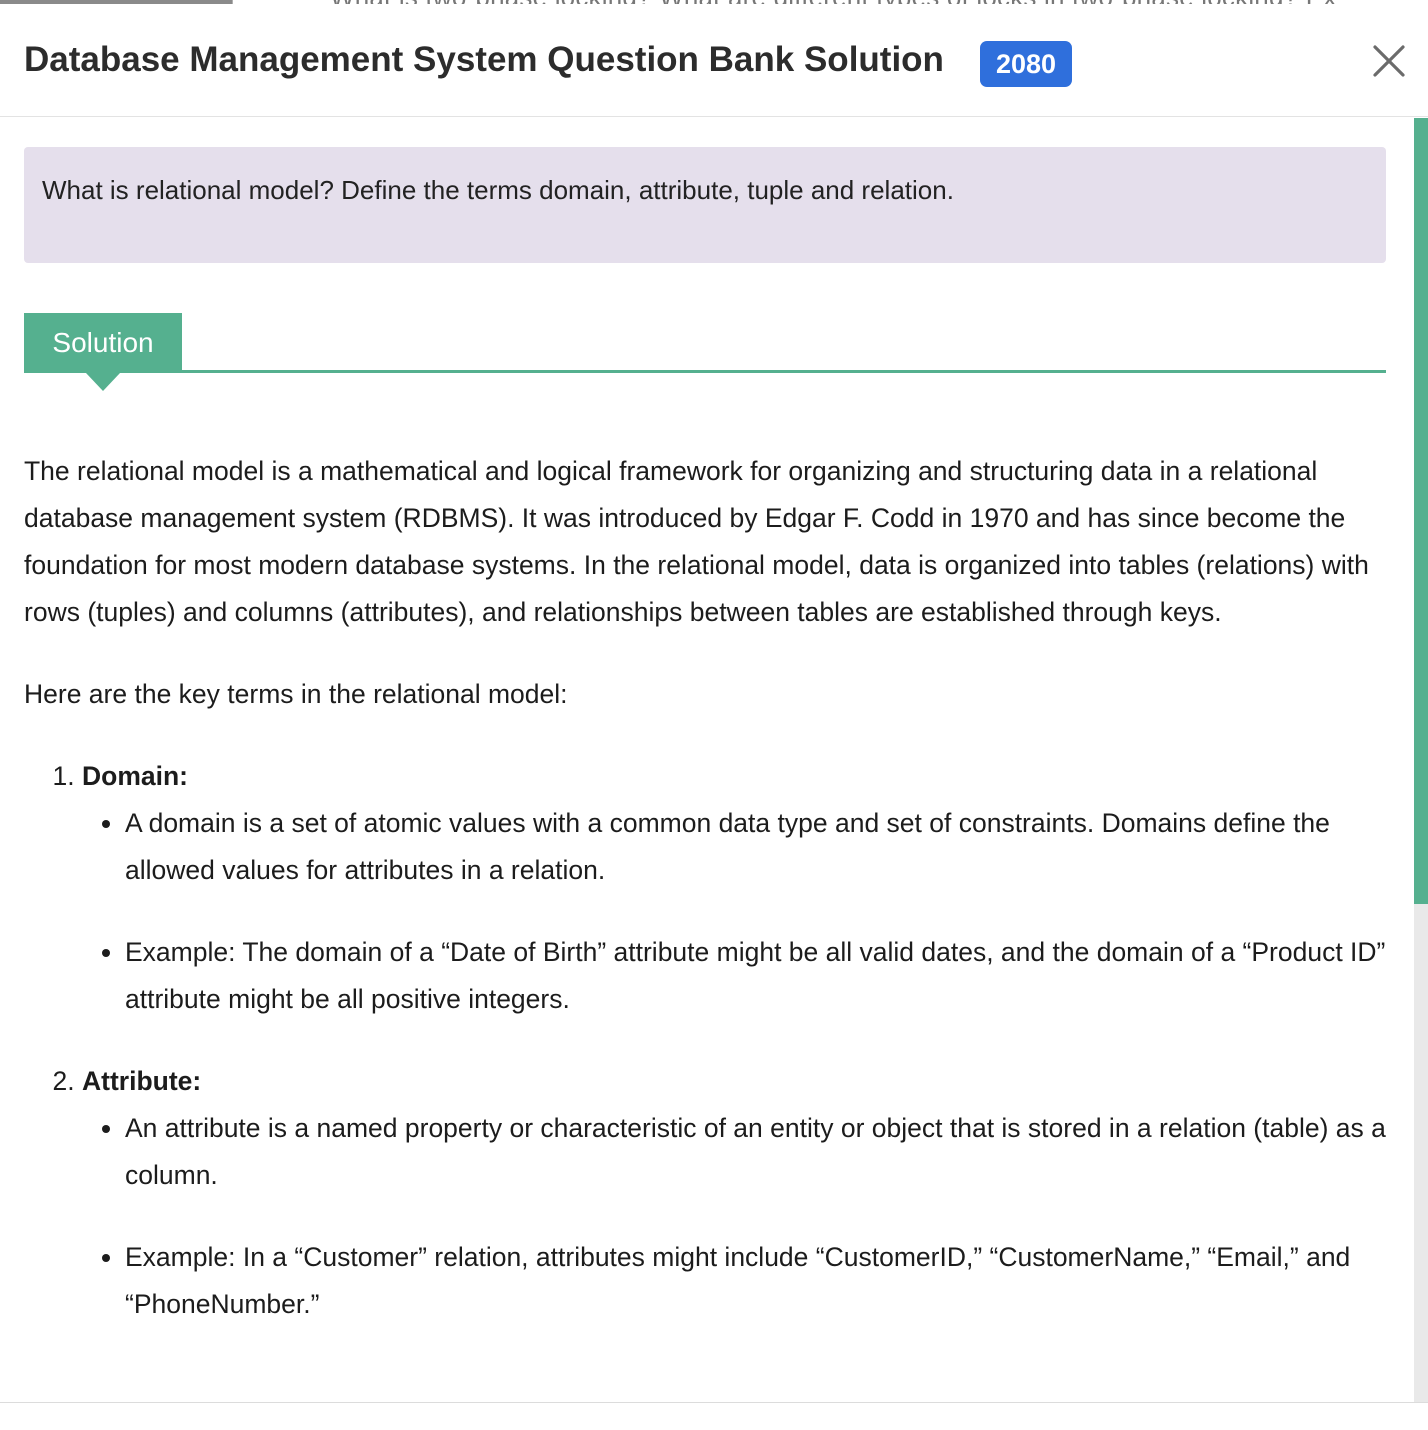 This screenshot has width=1428, height=1430. I want to click on solution-tab-pointer, so click(103, 382).